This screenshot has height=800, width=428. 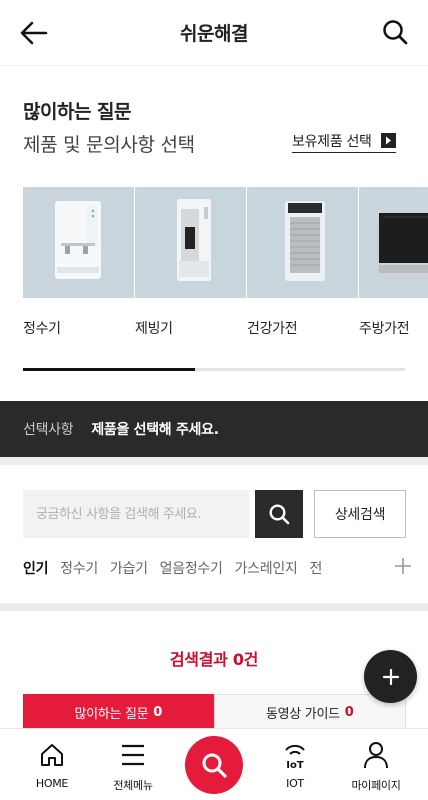 I want to click on chevron-right-icon, so click(x=388, y=140).